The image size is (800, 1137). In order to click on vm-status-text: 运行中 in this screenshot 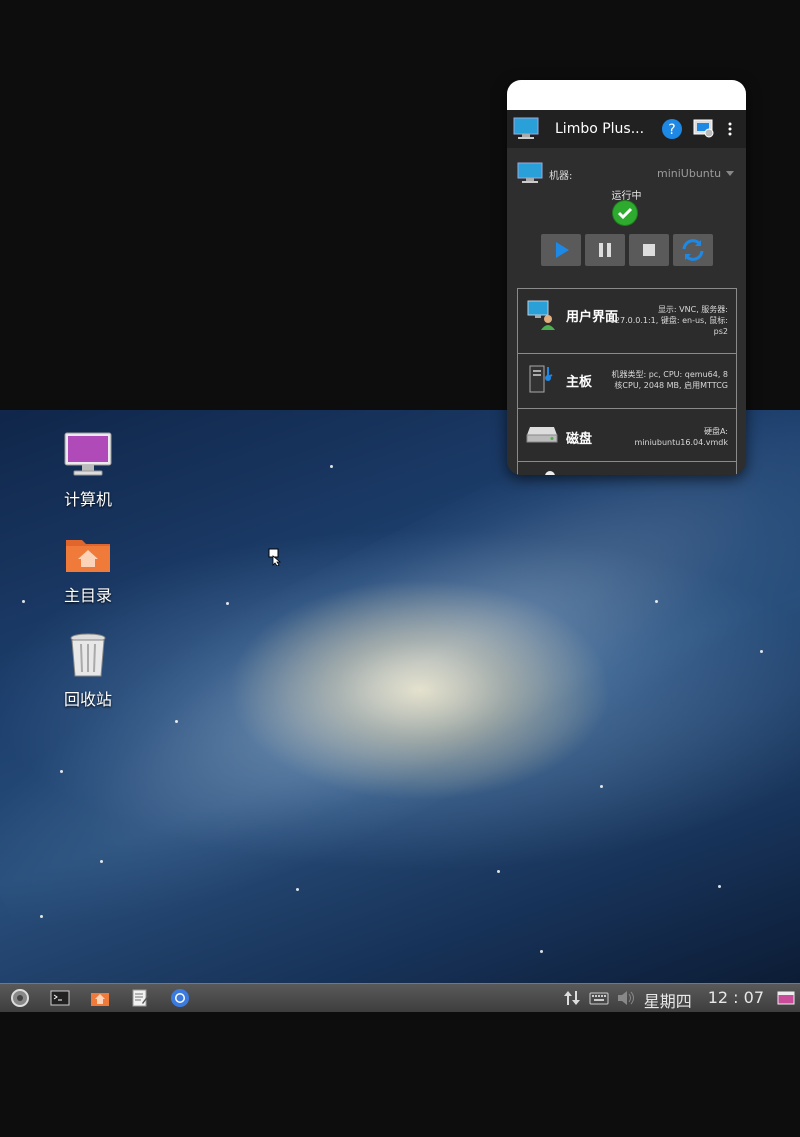, I will do `click(626, 196)`.